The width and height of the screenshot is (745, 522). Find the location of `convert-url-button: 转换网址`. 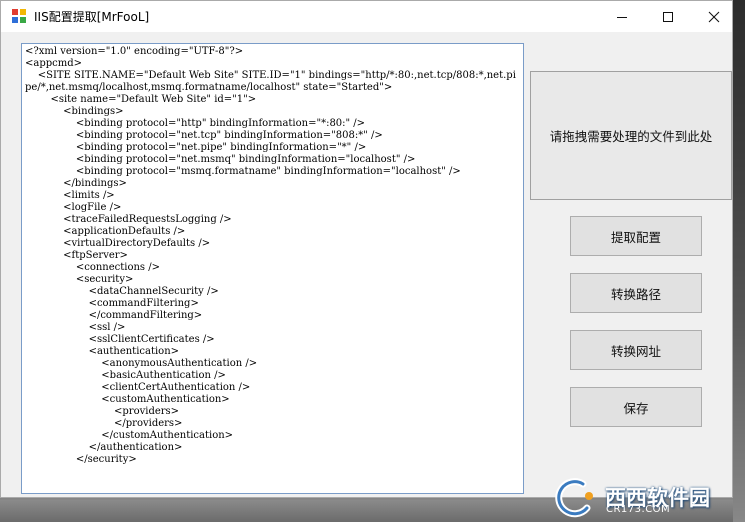

convert-url-button: 转换网址 is located at coordinates (636, 350).